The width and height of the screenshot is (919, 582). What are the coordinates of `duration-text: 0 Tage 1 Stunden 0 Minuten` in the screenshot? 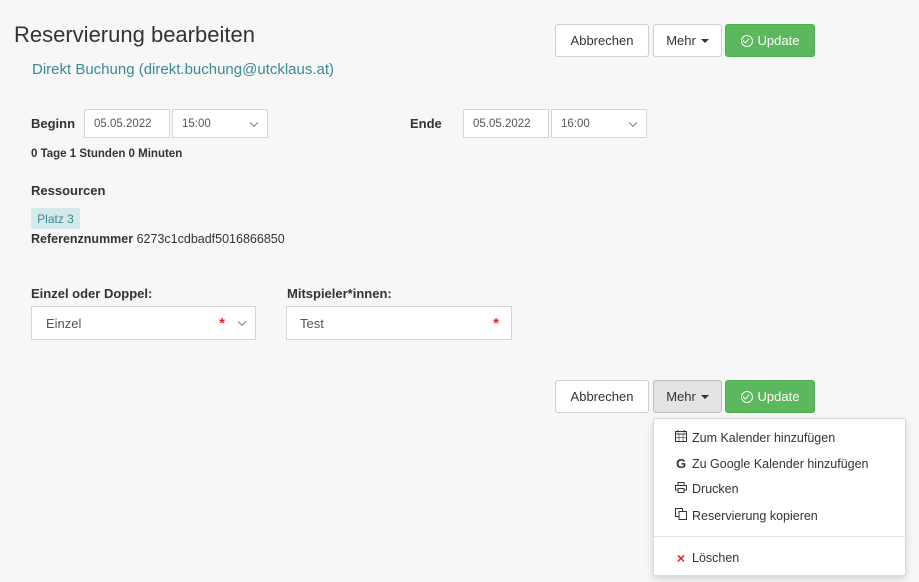 It's located at (107, 154).